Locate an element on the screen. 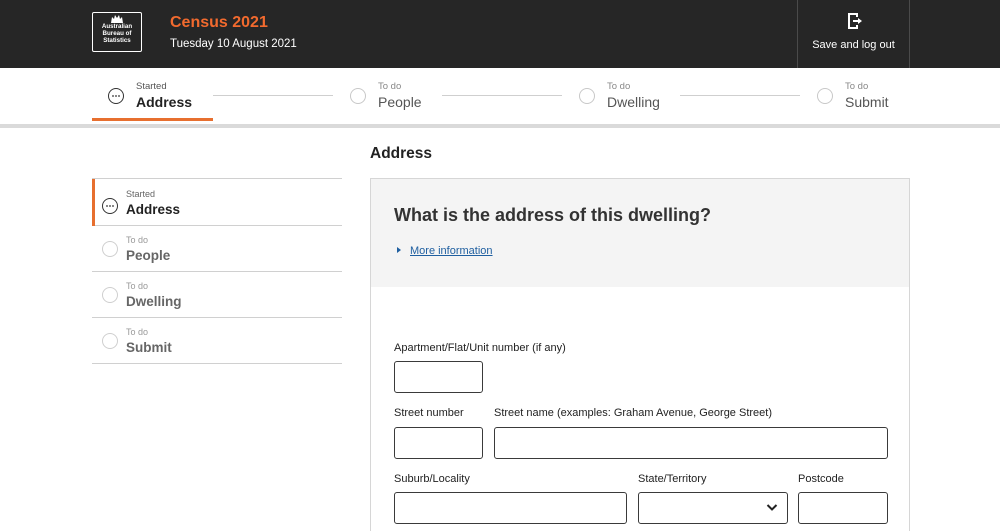 This screenshot has height=531, width=1000. more-information-link: More information is located at coordinates (451, 251).